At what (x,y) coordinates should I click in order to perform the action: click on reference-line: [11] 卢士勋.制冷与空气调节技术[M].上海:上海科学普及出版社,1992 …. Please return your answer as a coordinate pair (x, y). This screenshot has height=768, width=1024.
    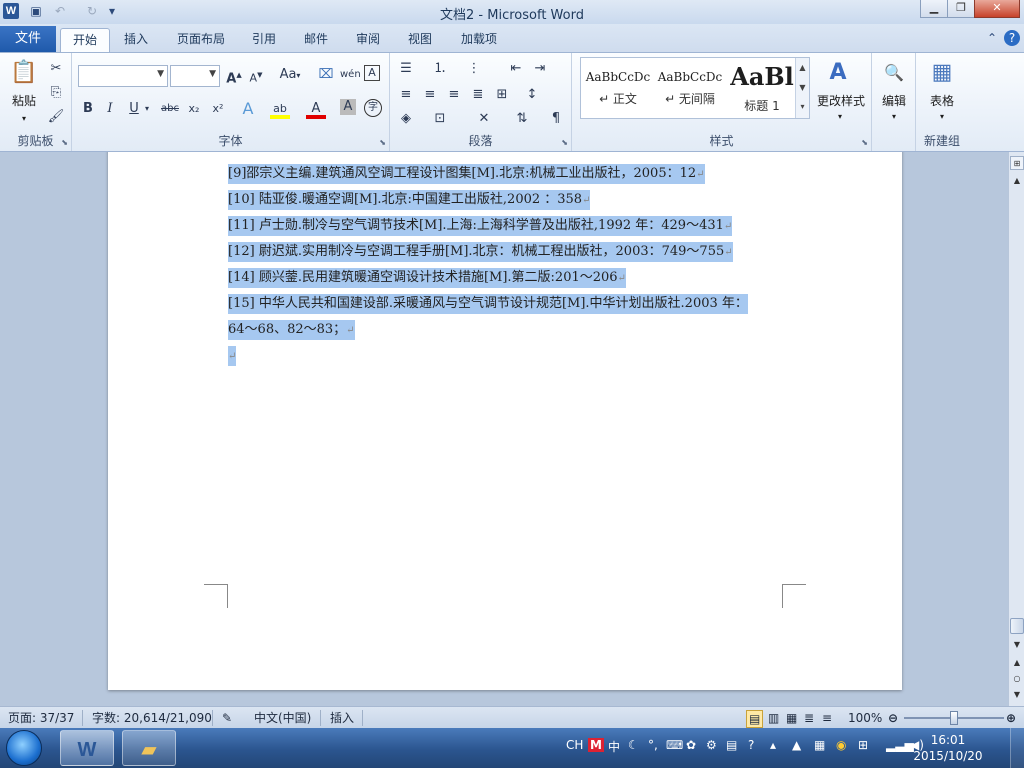
    Looking at the image, I should click on (480, 226).